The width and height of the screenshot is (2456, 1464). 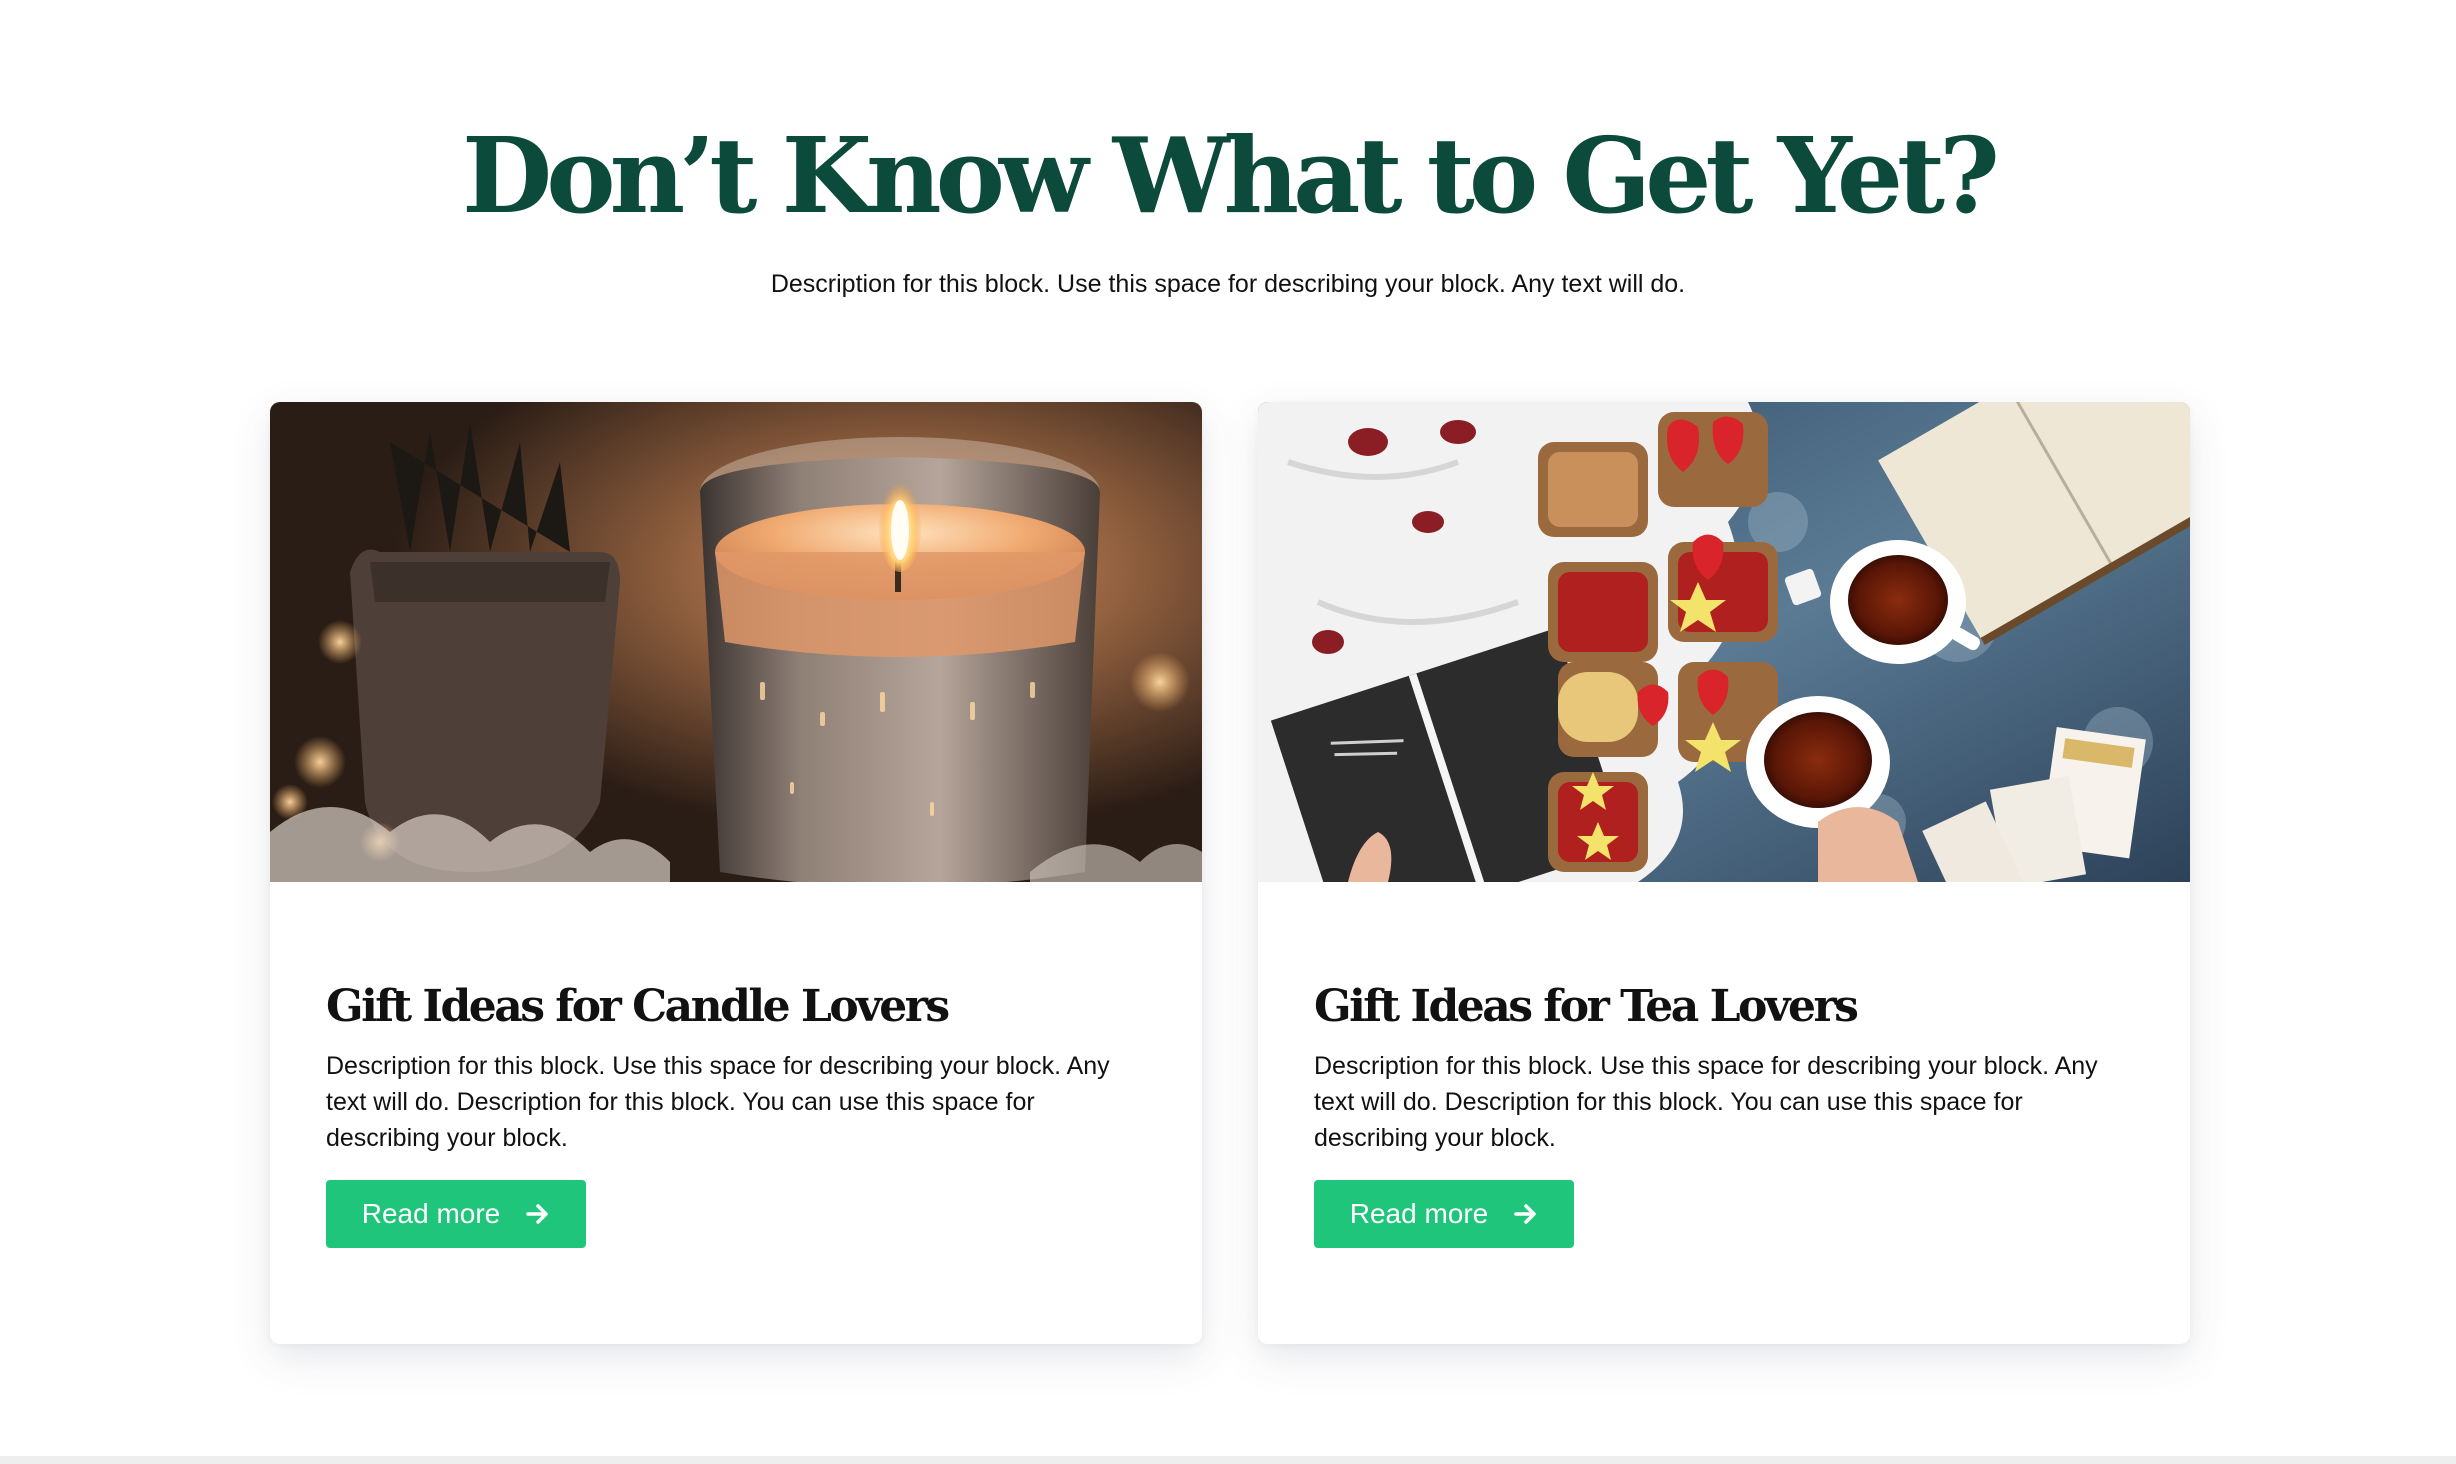 I want to click on section-title: Don’t Know What to Get Yet?, so click(x=1231, y=175).